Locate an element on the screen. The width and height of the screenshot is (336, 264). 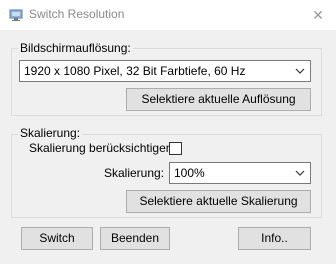
title-bar: Switch Resolution ✕ is located at coordinates (168, 15).